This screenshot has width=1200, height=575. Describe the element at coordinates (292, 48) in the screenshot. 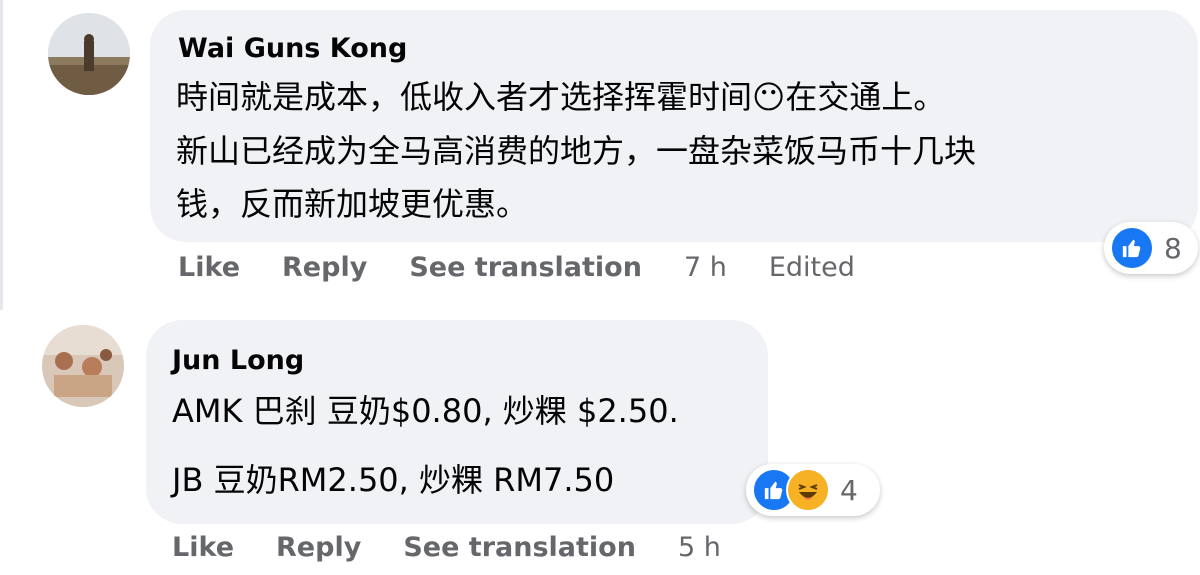

I see `comment-author-name: Wai Guns Kong` at that location.